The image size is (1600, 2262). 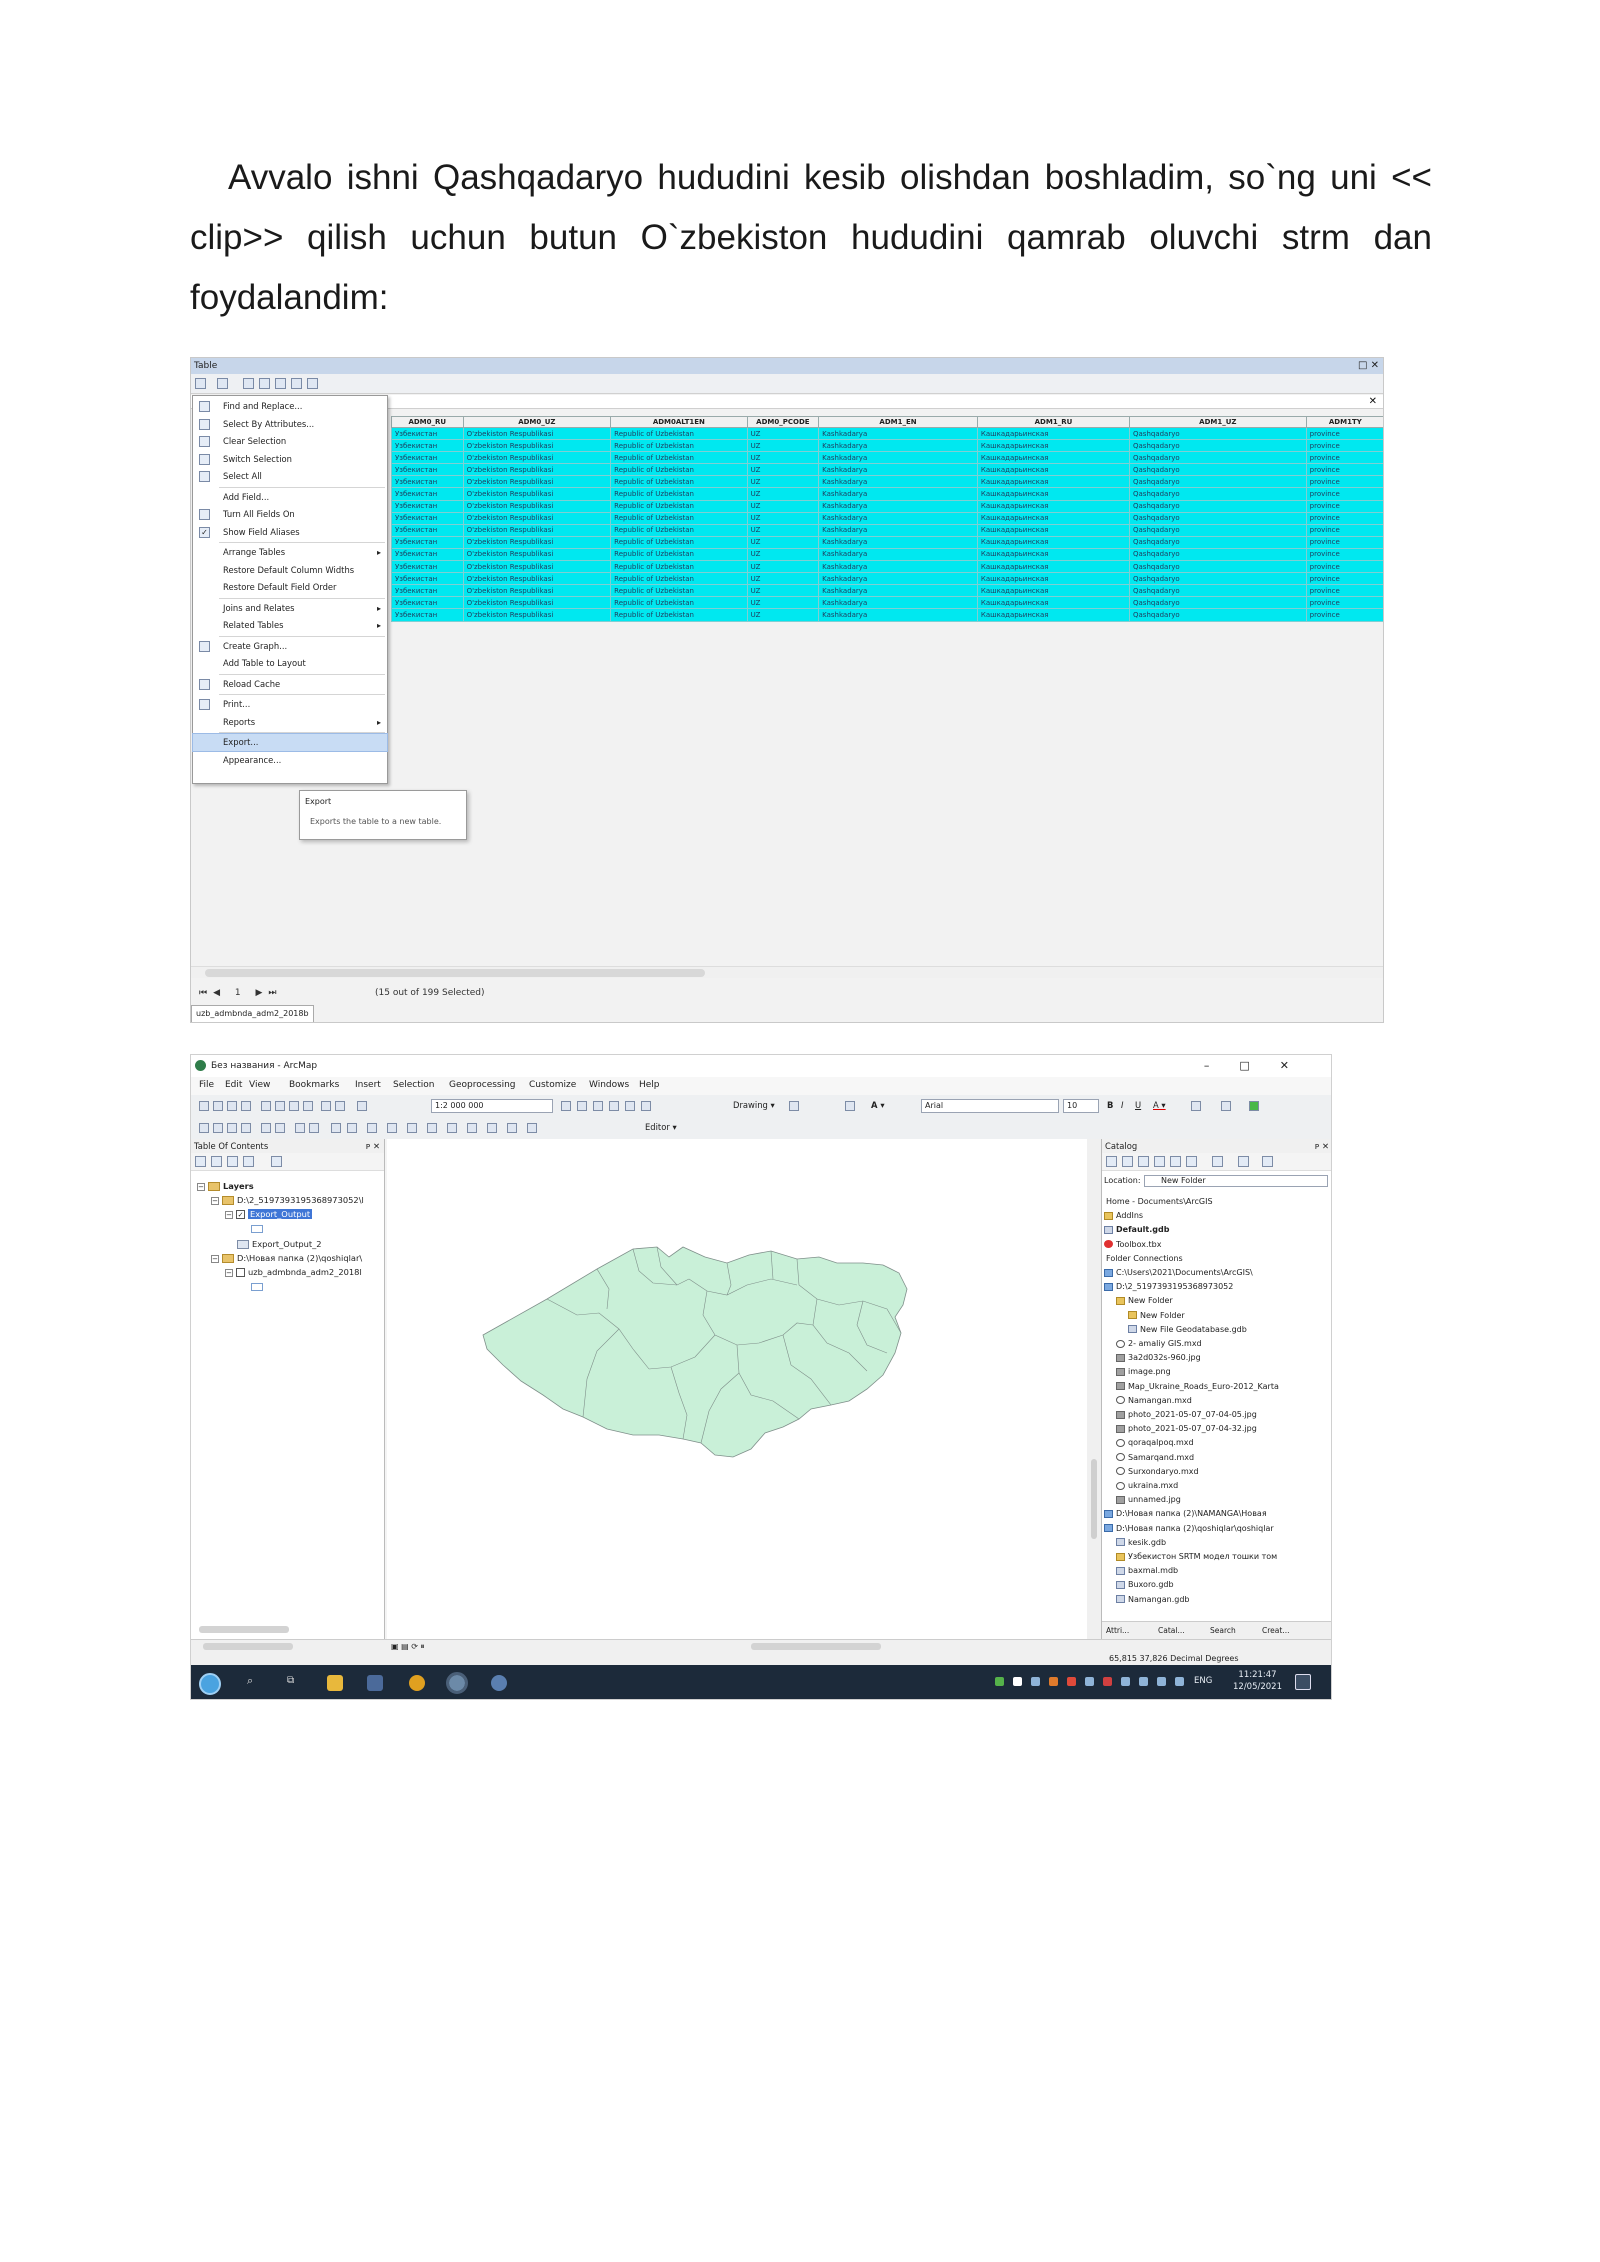 What do you see at coordinates (290, 625) in the screenshot?
I see `menu-item: Related Tables ▸` at bounding box center [290, 625].